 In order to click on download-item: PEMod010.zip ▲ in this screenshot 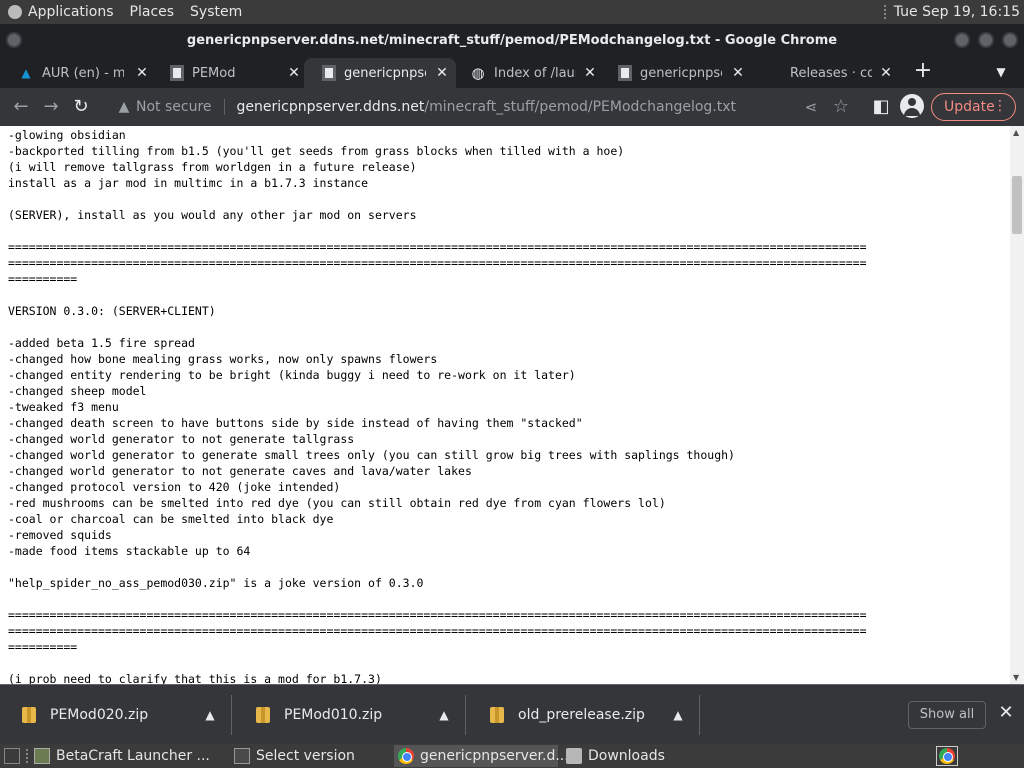, I will do `click(350, 715)`.